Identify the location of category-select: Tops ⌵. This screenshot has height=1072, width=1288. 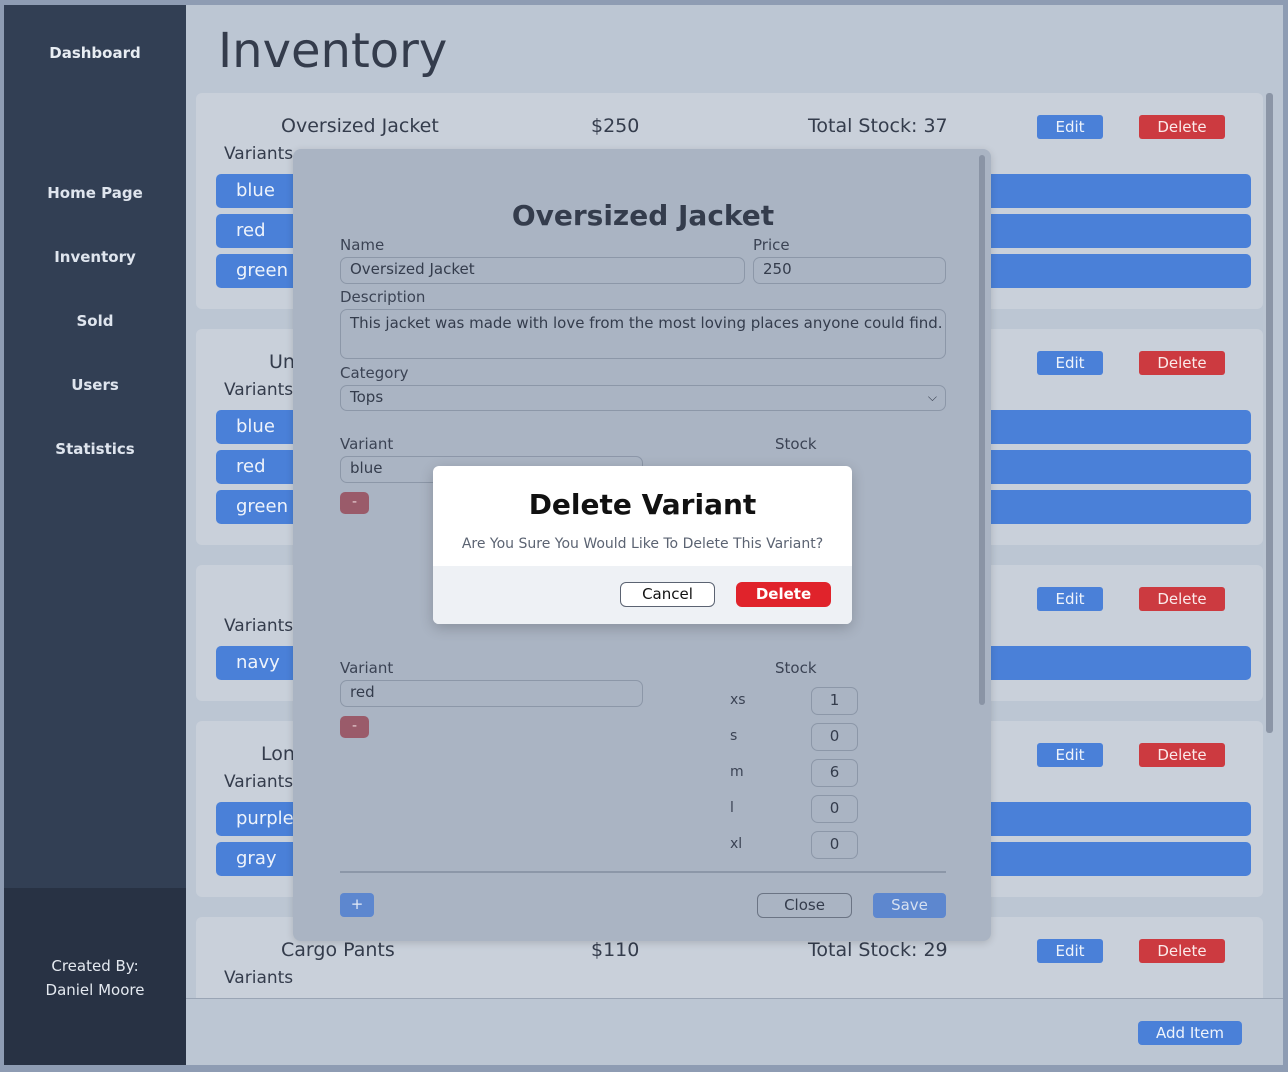
(643, 398).